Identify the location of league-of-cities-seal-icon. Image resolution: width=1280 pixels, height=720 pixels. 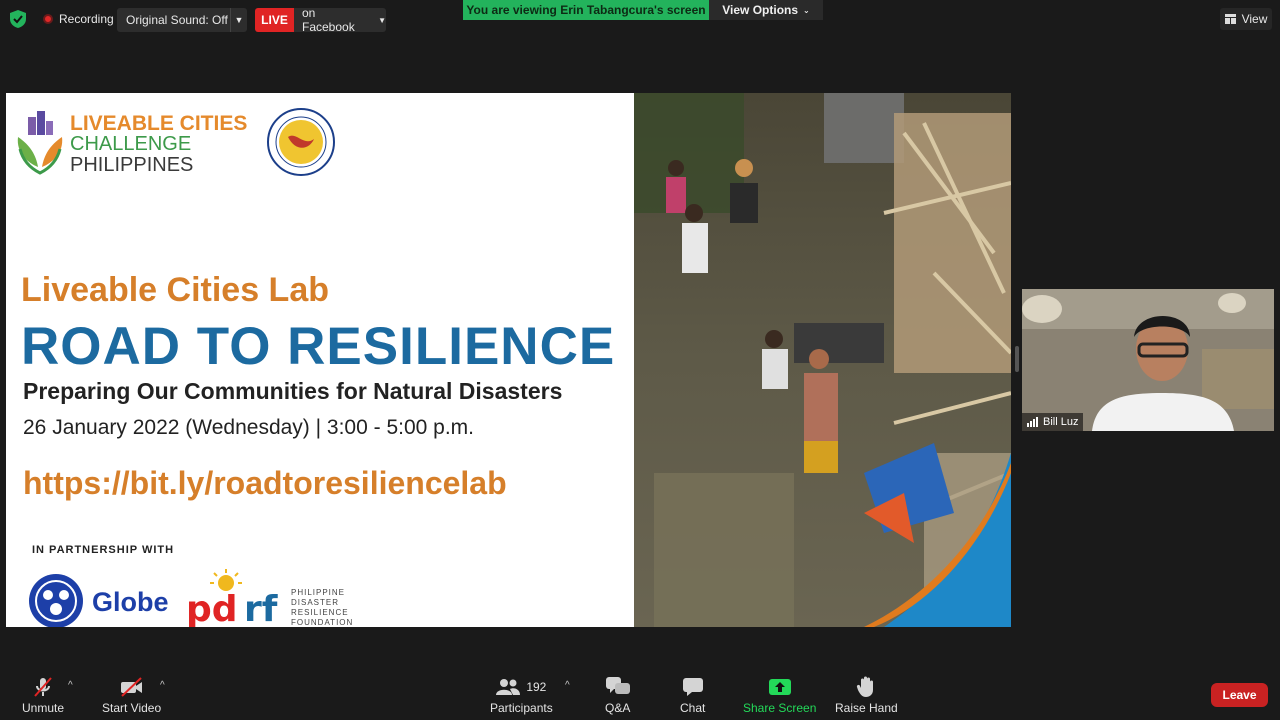
(301, 142).